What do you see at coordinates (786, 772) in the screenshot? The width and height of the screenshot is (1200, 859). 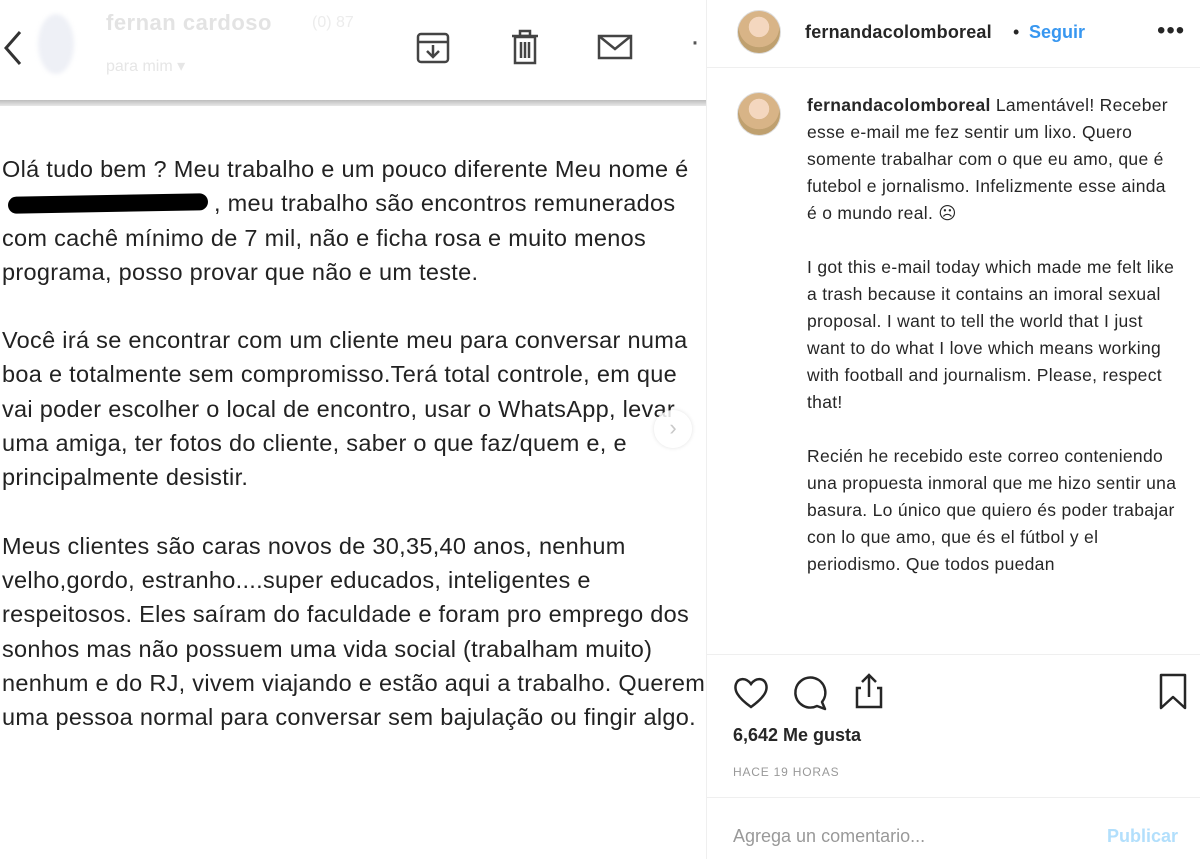 I see `post-timestamp: HACE 19 HORAS` at bounding box center [786, 772].